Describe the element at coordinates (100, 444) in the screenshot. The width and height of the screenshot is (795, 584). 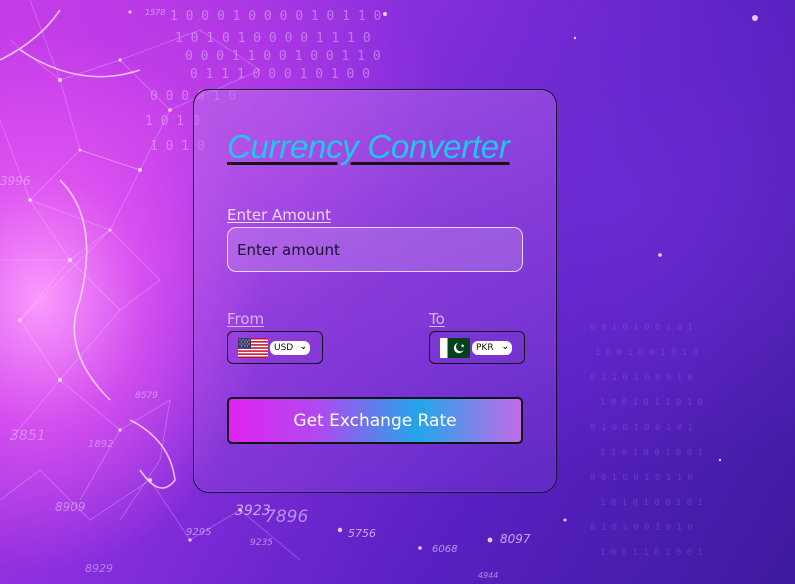
I see `bg-number: 1892` at that location.